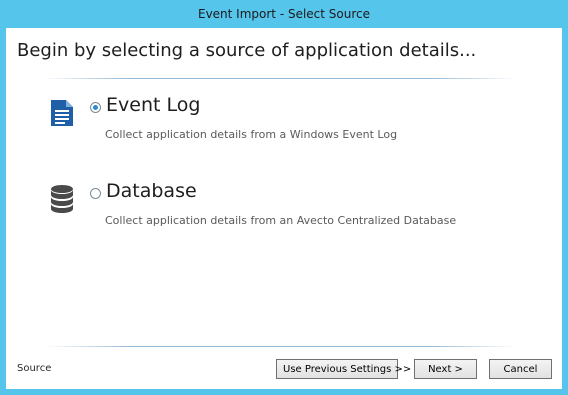 The image size is (568, 395). Describe the element at coordinates (284, 14) in the screenshot. I see `window-title: Event Import - Select Source` at that location.